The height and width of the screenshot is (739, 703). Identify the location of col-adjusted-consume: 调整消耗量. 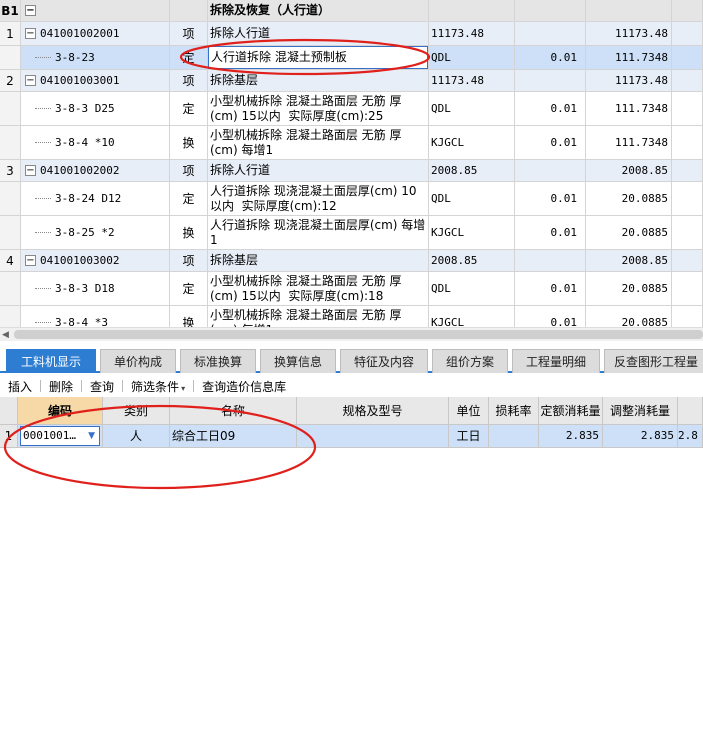
(640, 411).